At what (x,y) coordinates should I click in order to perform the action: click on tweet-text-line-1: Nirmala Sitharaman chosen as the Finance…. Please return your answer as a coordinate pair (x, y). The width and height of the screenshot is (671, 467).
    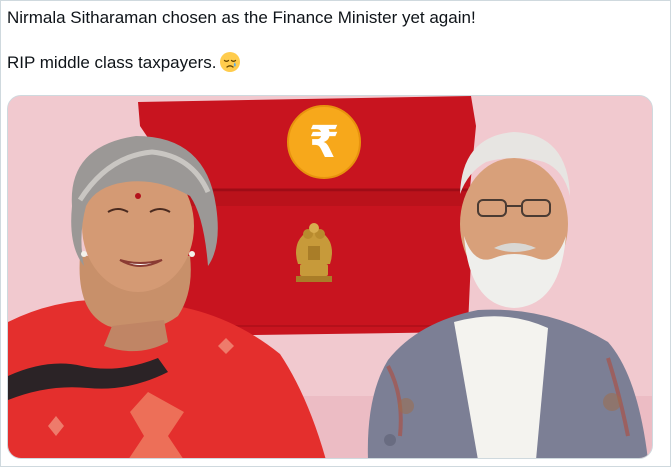
    Looking at the image, I should click on (241, 17).